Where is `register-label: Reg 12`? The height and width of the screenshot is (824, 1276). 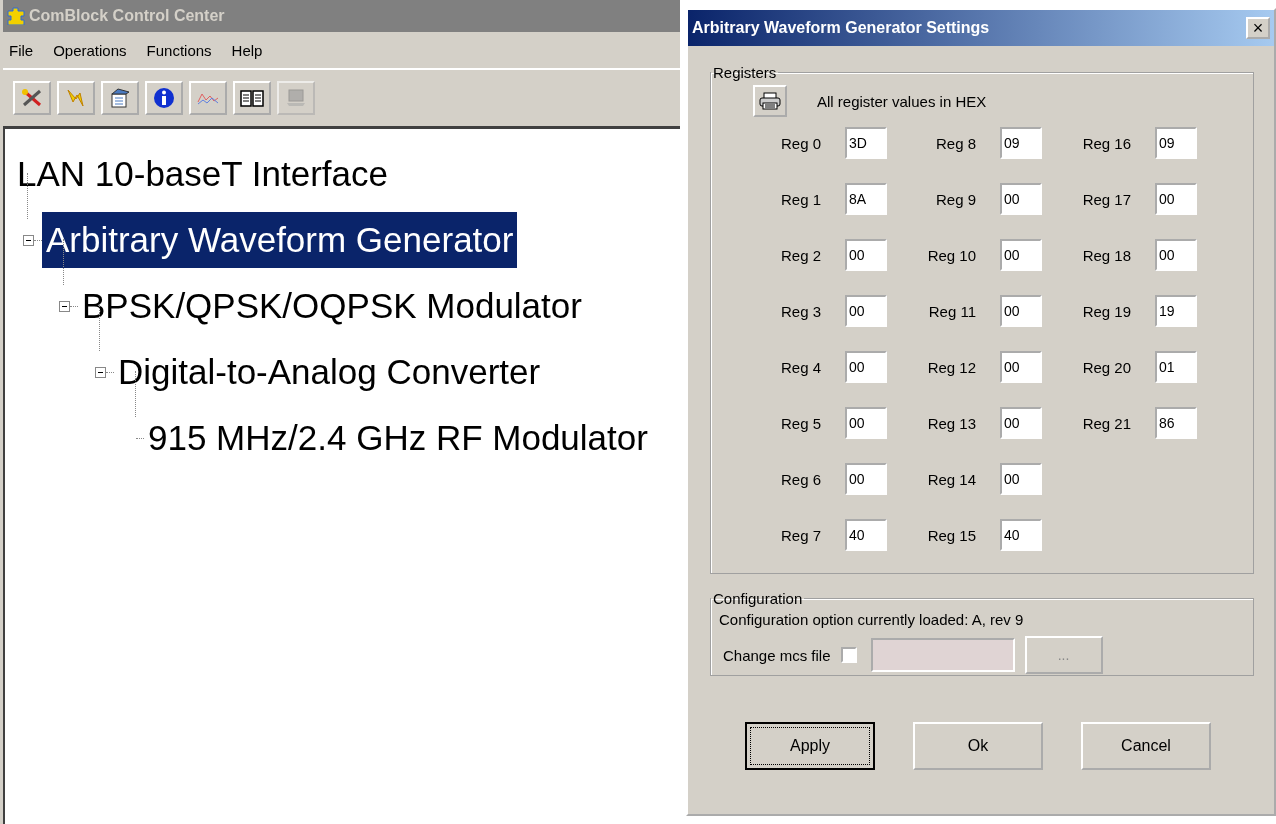
register-label: Reg 12 is located at coordinates (951, 367).